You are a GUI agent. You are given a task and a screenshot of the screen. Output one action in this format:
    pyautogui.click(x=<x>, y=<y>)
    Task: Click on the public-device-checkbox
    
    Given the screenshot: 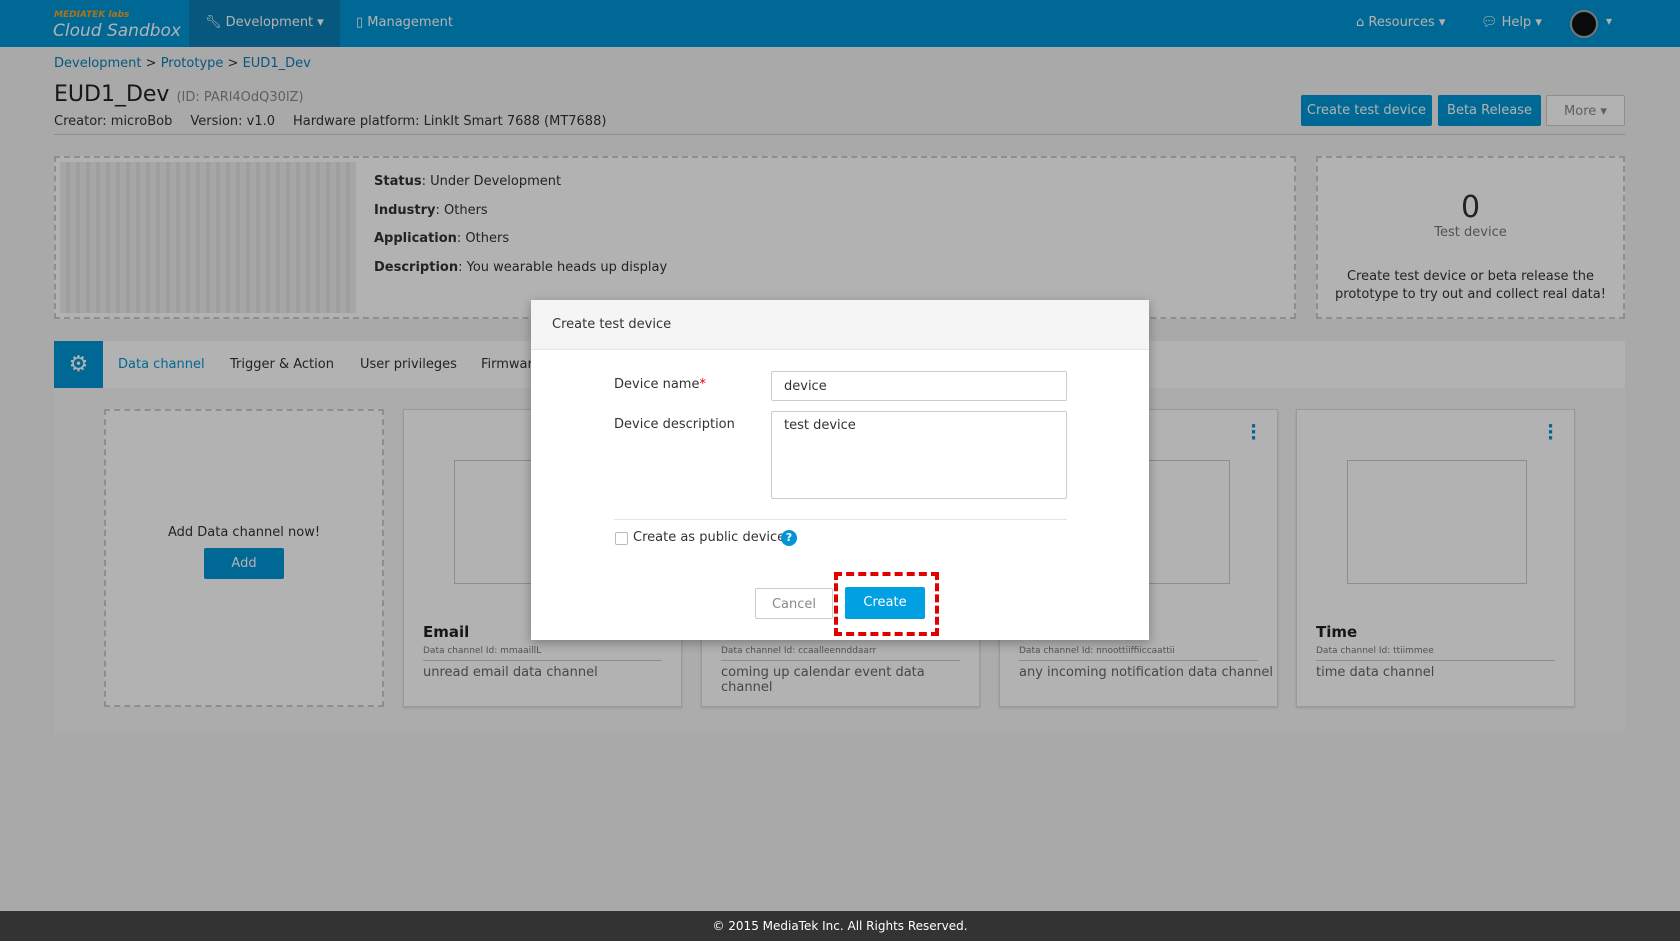 What is the action you would take?
    pyautogui.click(x=621, y=538)
    